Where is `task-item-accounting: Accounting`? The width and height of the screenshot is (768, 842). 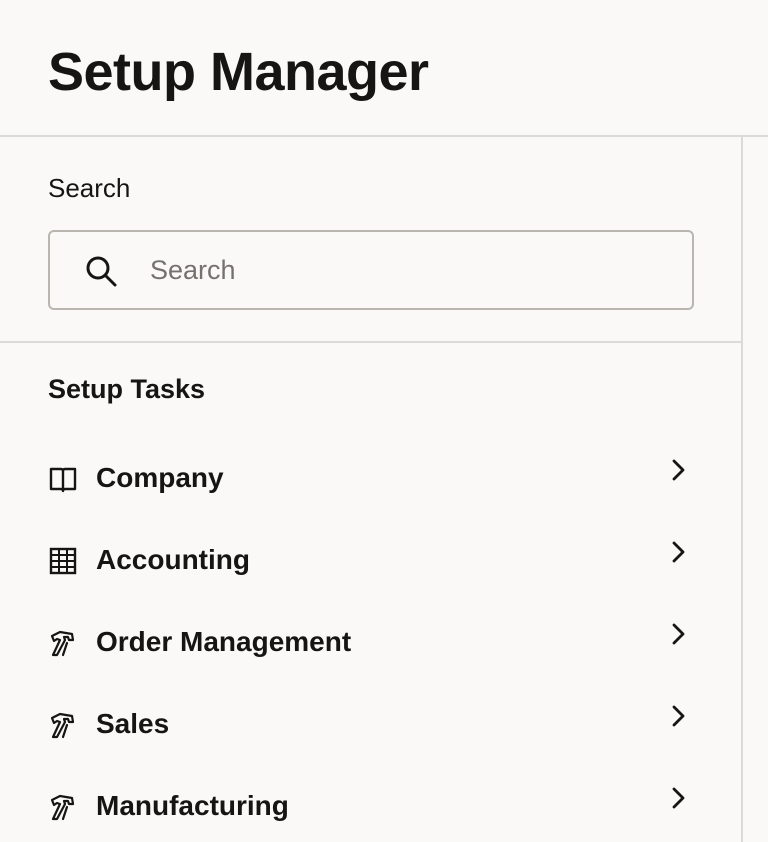
task-item-accounting: Accounting is located at coordinates (373, 560).